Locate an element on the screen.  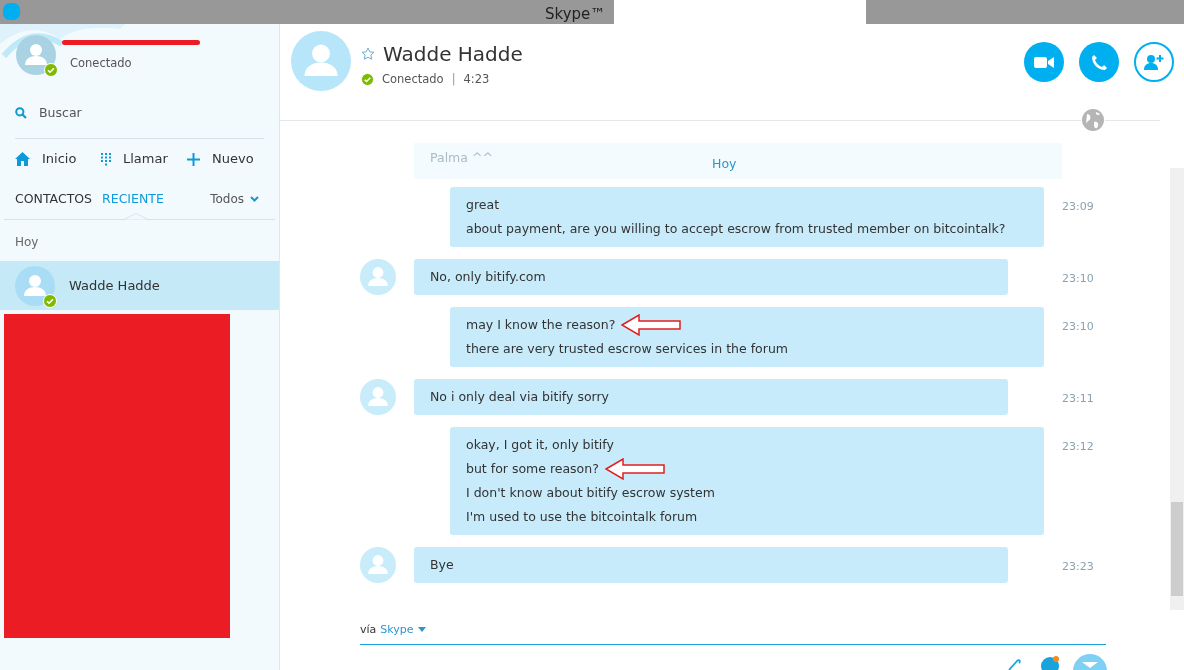
nav-button: Llamar is located at coordinates (144, 159).